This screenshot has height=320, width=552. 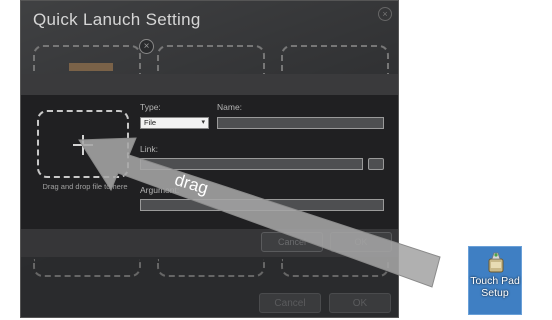 I want to click on shortcut-label-line2: Setup, so click(x=495, y=293).